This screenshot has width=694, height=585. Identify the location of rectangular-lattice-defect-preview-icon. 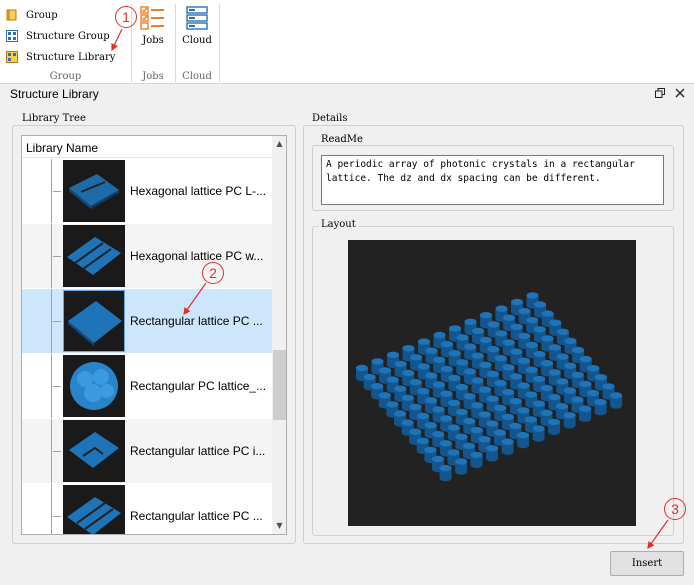
(94, 450).